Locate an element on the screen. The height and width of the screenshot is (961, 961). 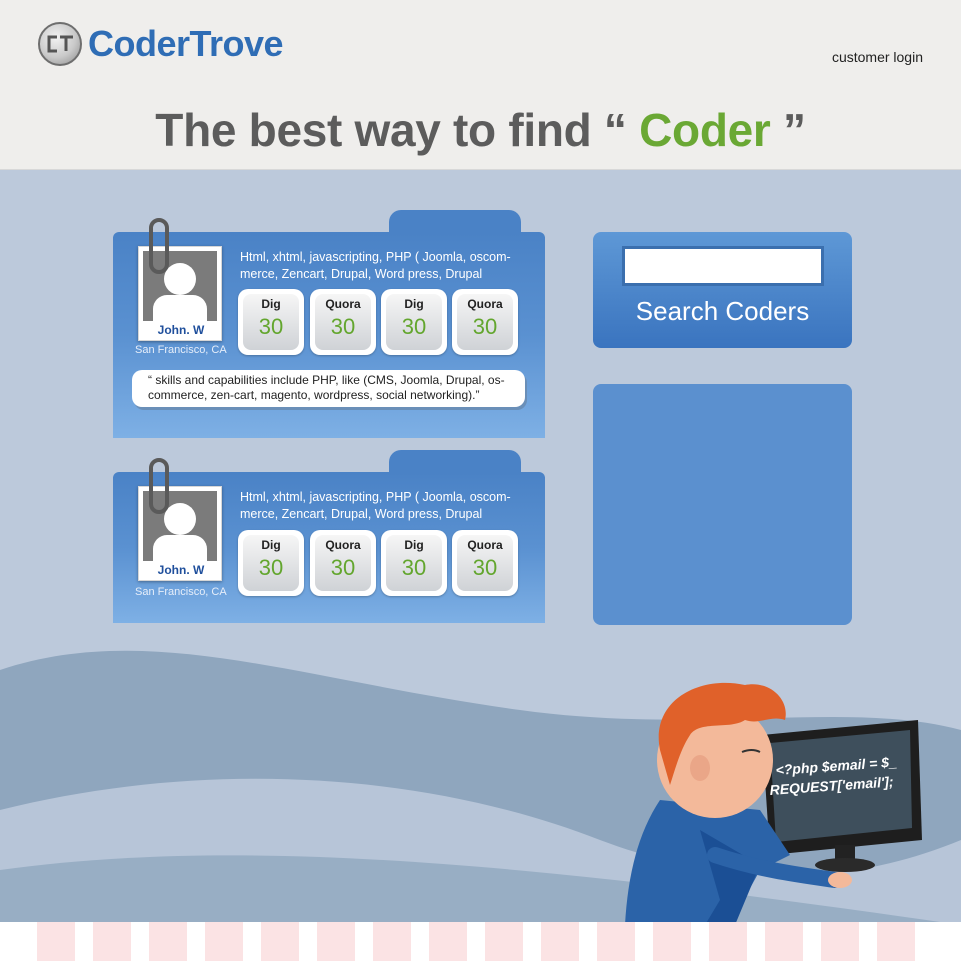
hero-headline: The best way to find “ Coder ” is located at coordinates (480, 130).